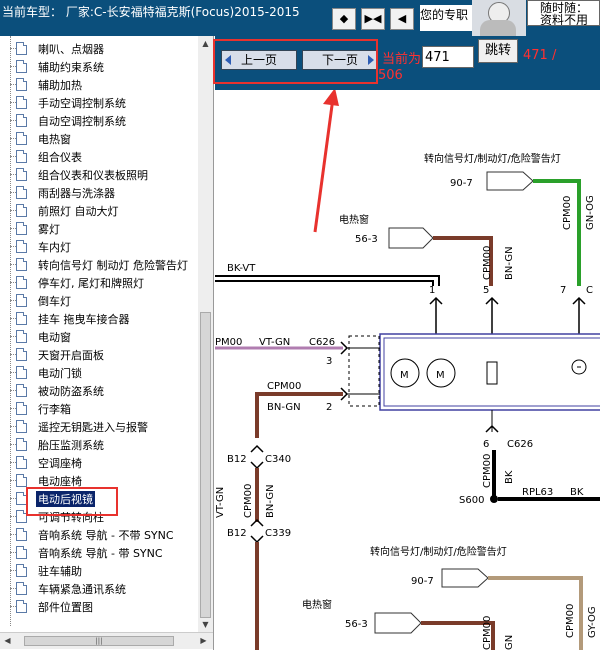 The height and width of the screenshot is (650, 600). What do you see at coordinates (241, 268) in the screenshot?
I see `wire-label-bk-vt: BK-VT` at bounding box center [241, 268].